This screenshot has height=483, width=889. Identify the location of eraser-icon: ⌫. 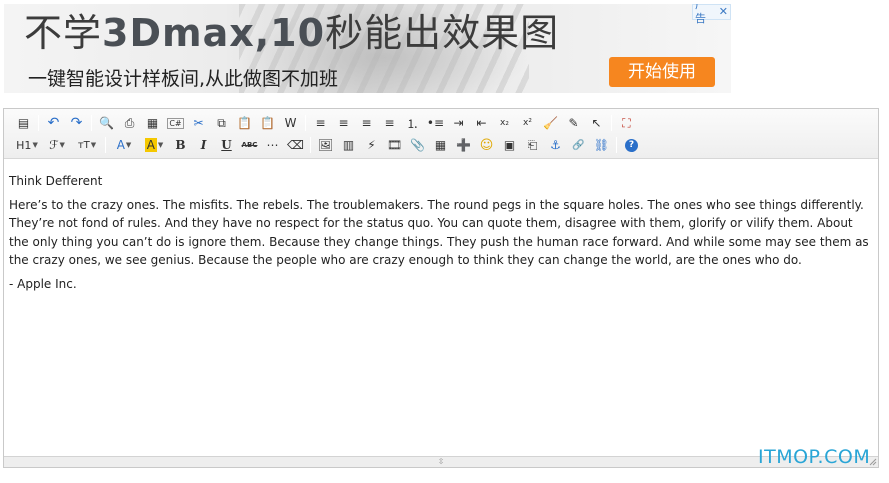
(295, 145).